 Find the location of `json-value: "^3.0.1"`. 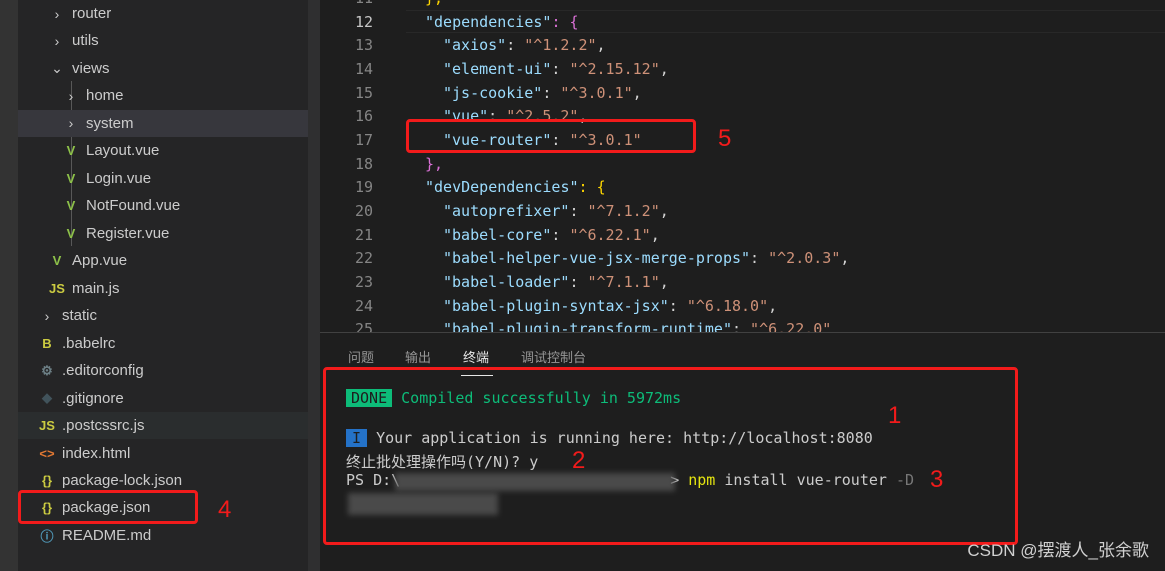

json-value: "^3.0.1" is located at coordinates (596, 92).